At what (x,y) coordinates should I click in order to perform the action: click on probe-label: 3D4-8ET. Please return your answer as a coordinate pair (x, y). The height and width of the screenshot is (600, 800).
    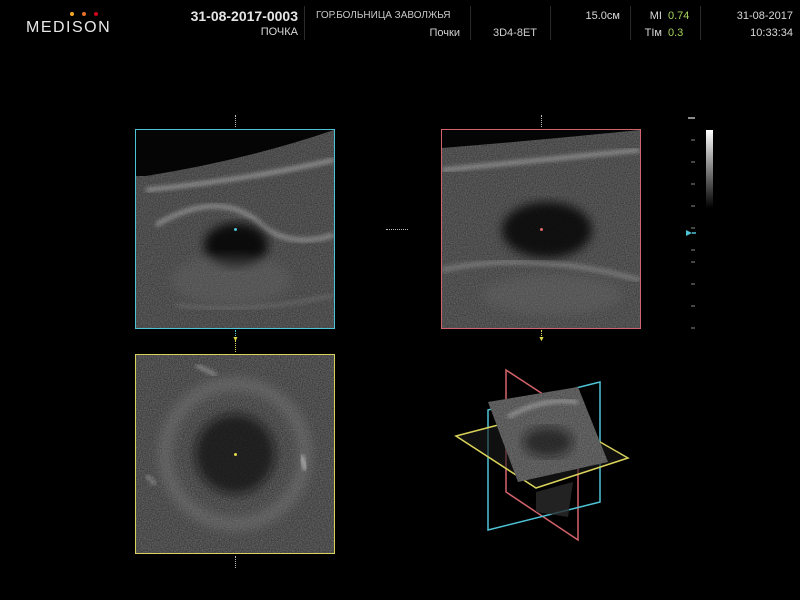
    Looking at the image, I should click on (515, 33).